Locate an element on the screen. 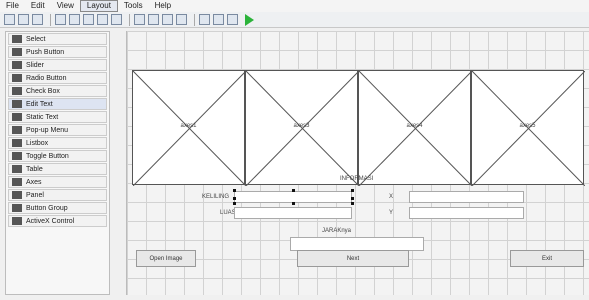 This screenshot has height=300, width=589. toolbar is located at coordinates (294, 20).